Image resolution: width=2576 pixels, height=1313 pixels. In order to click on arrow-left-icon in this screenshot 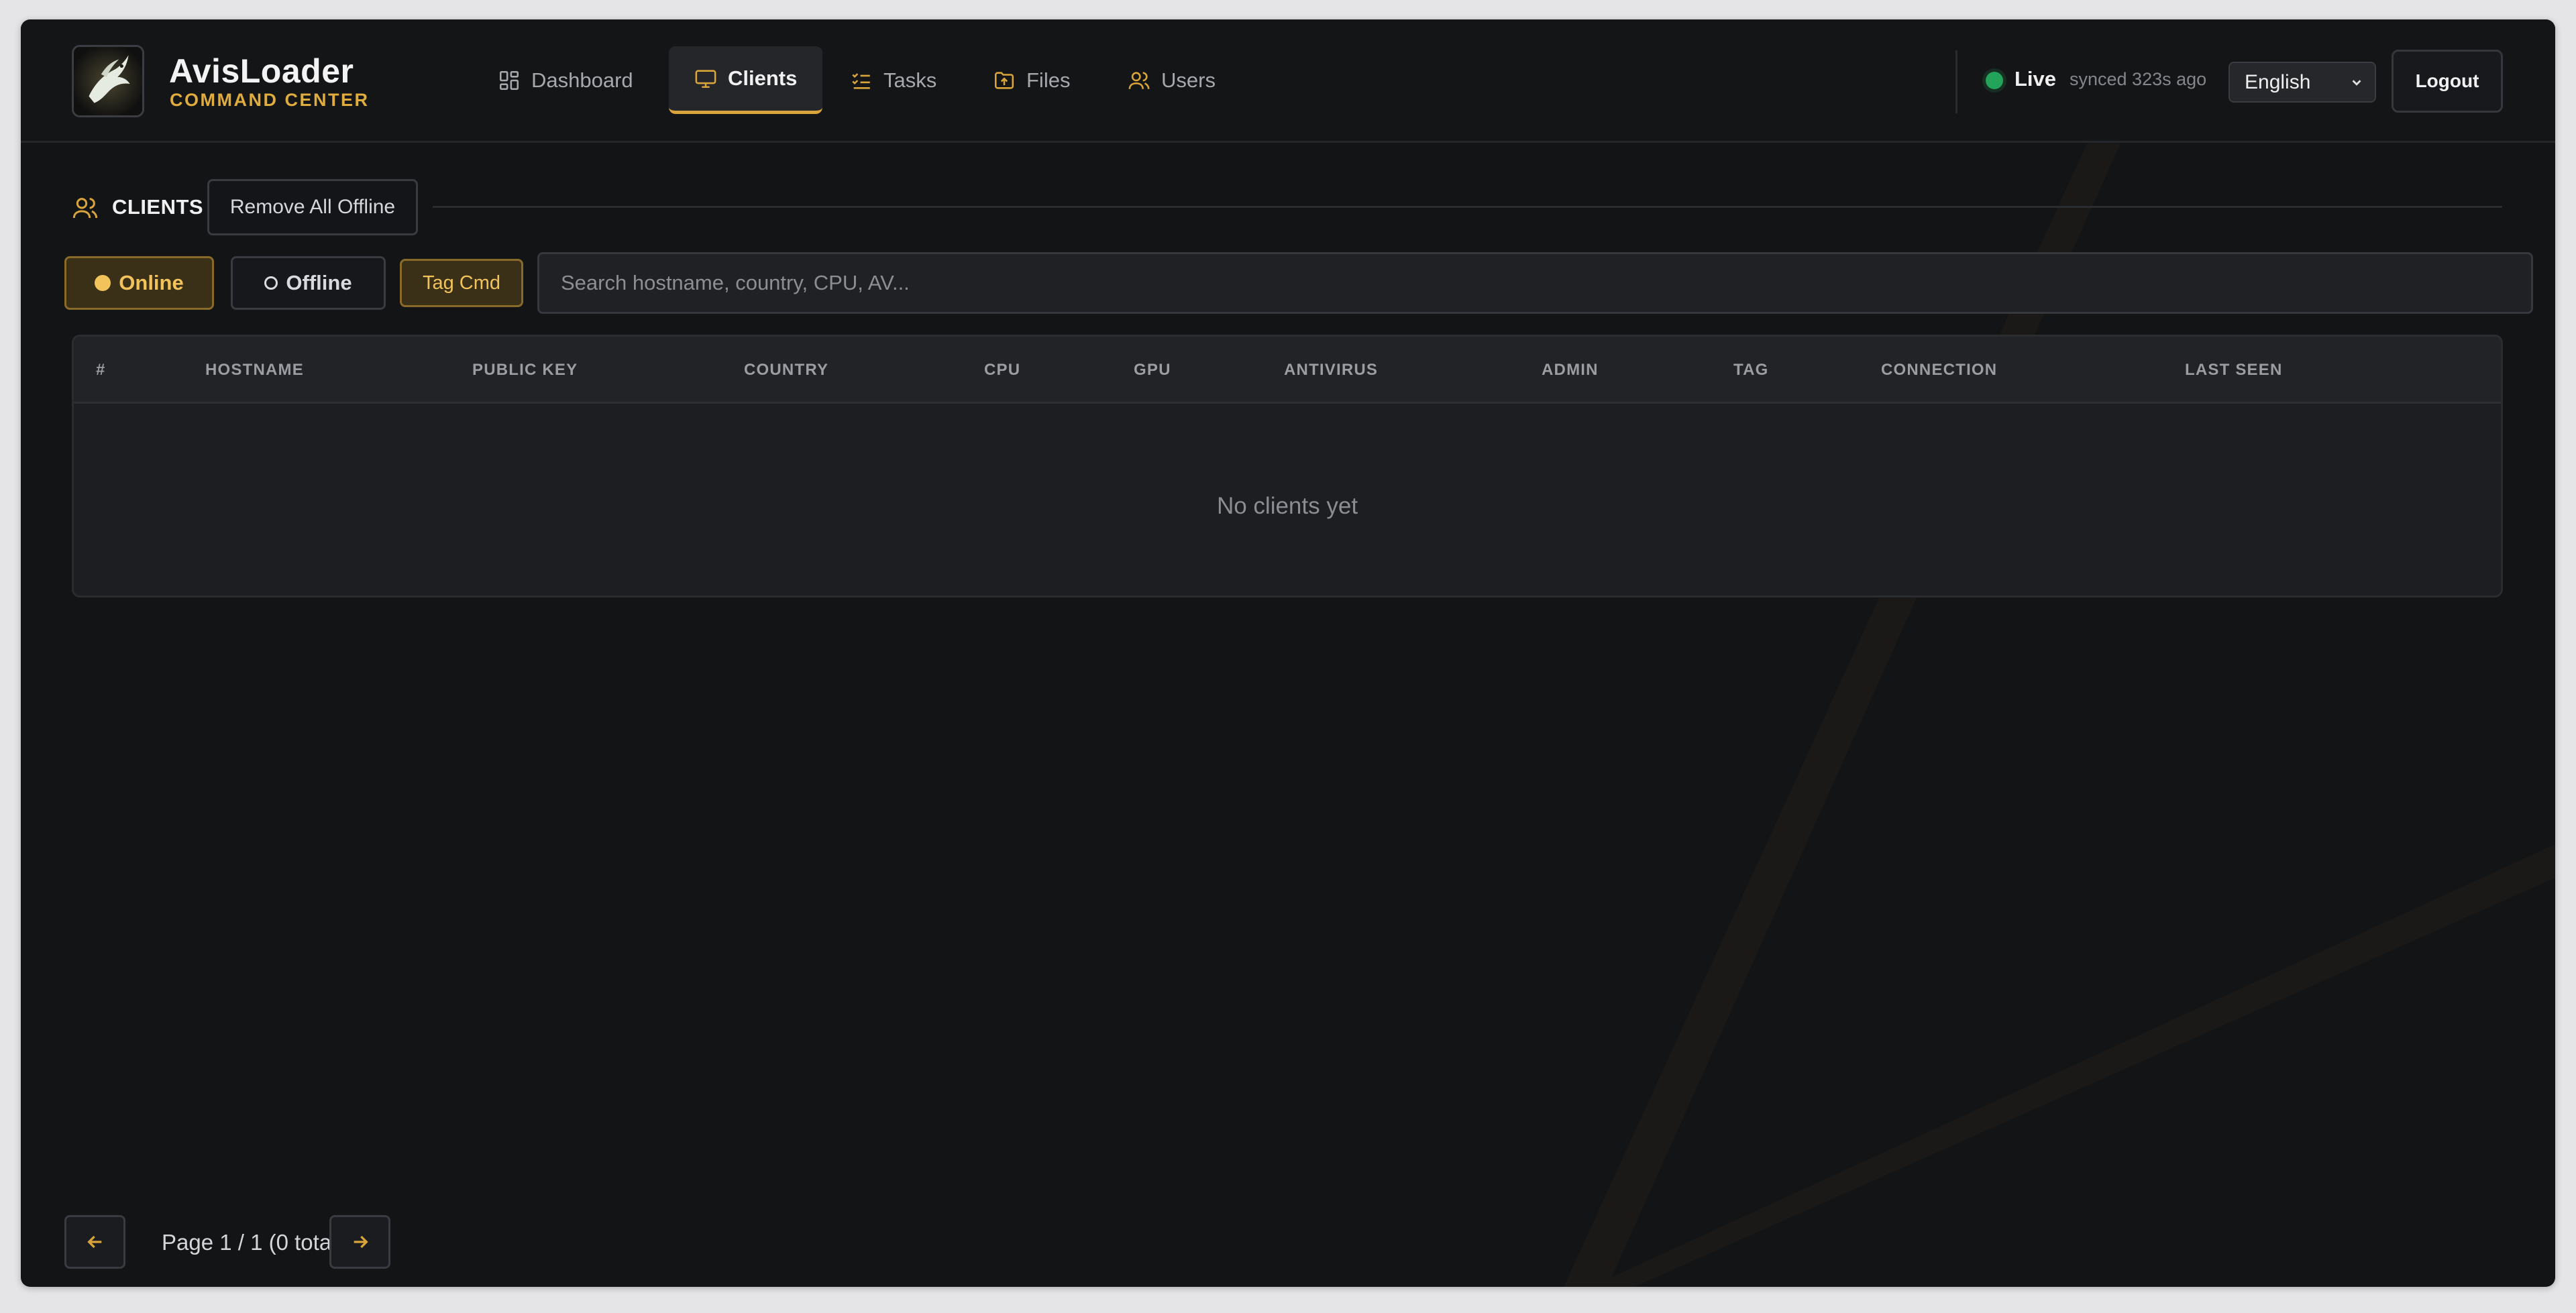, I will do `click(94, 1242)`.